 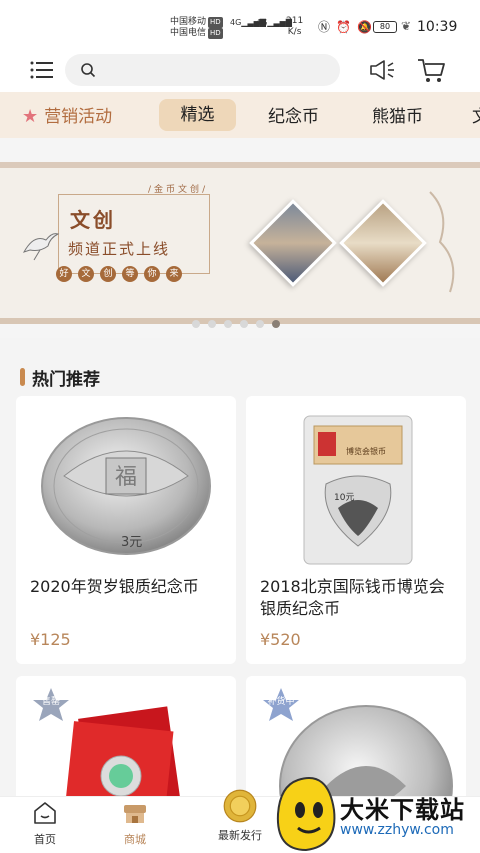 I want to click on speaker-icon, so click(x=382, y=70).